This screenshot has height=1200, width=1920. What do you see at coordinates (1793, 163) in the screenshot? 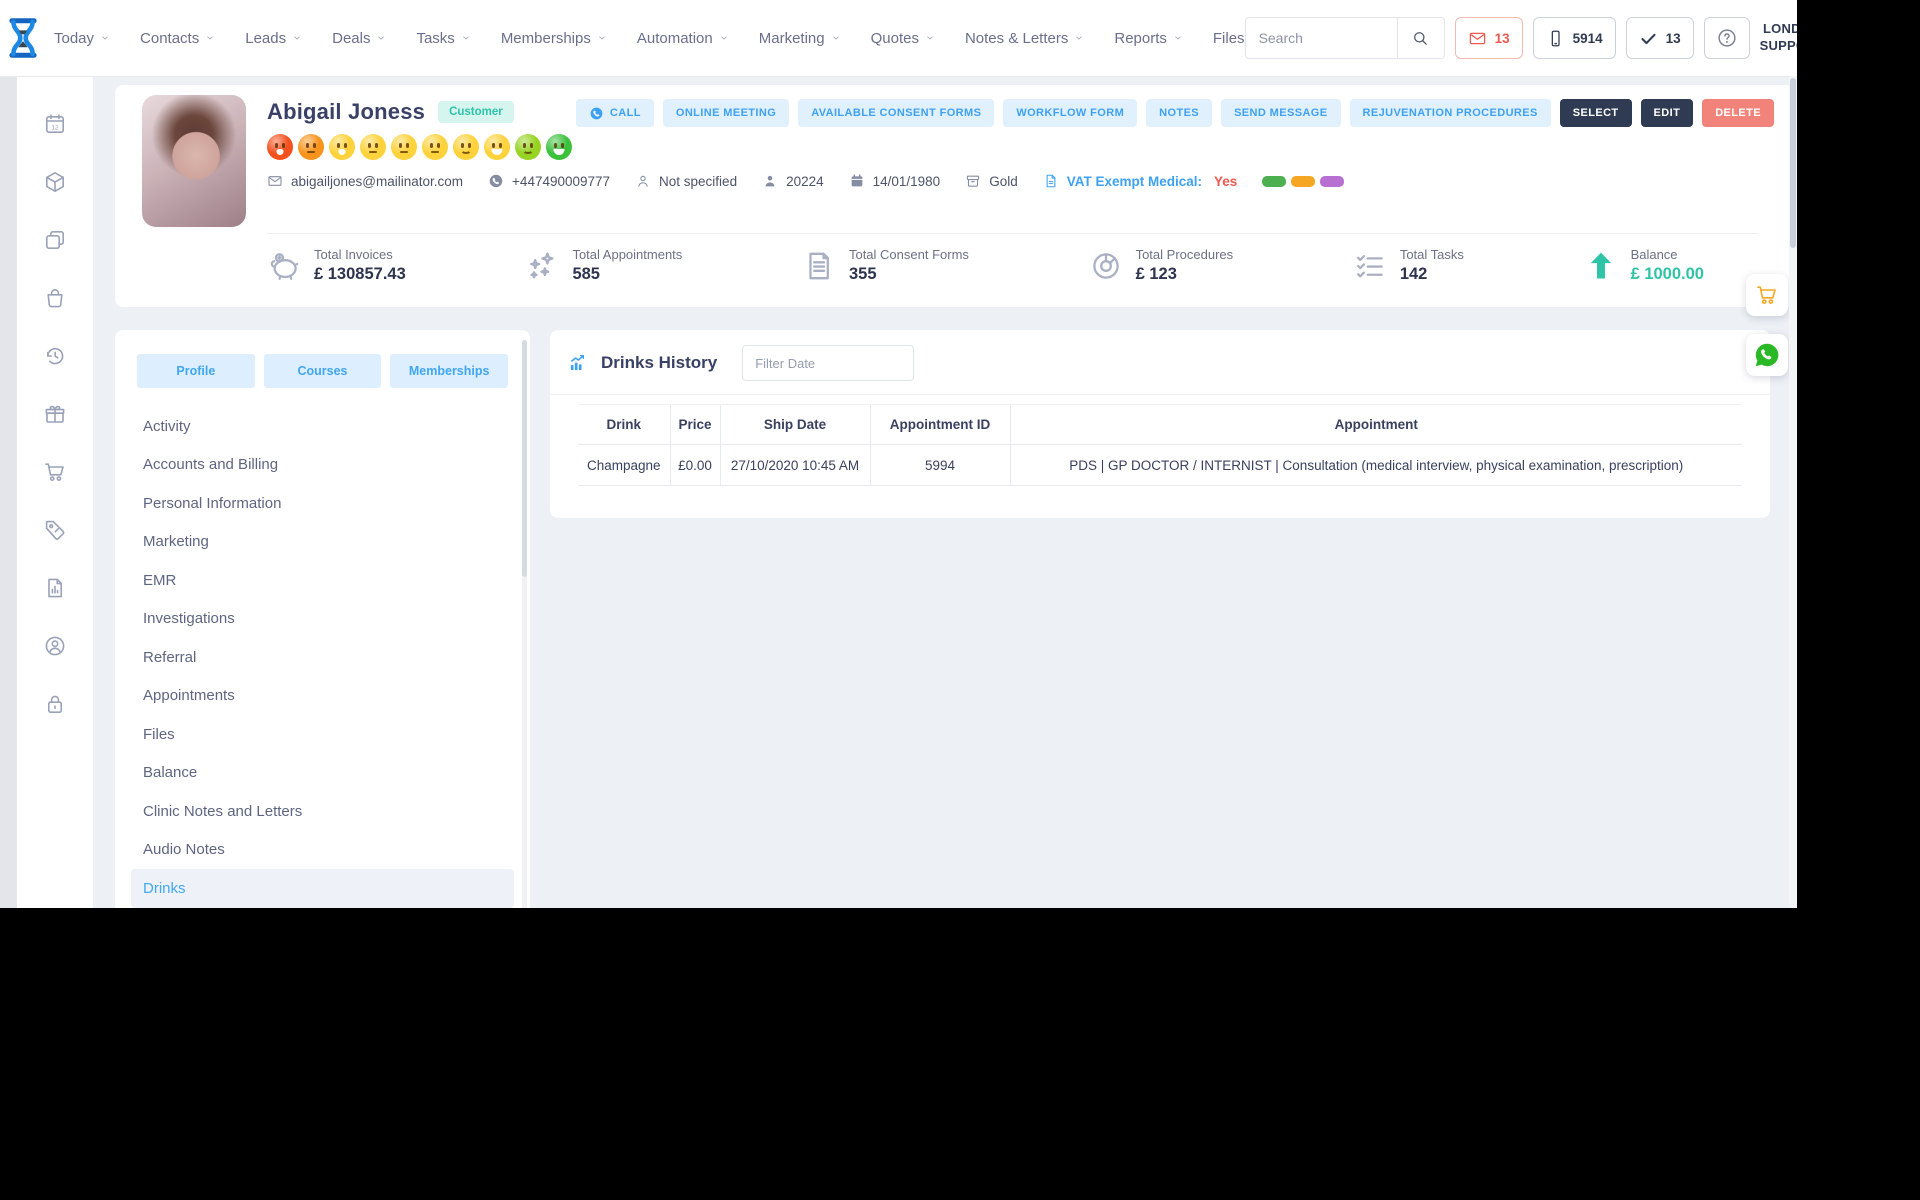
I see `page-scrollbar-thumb` at bounding box center [1793, 163].